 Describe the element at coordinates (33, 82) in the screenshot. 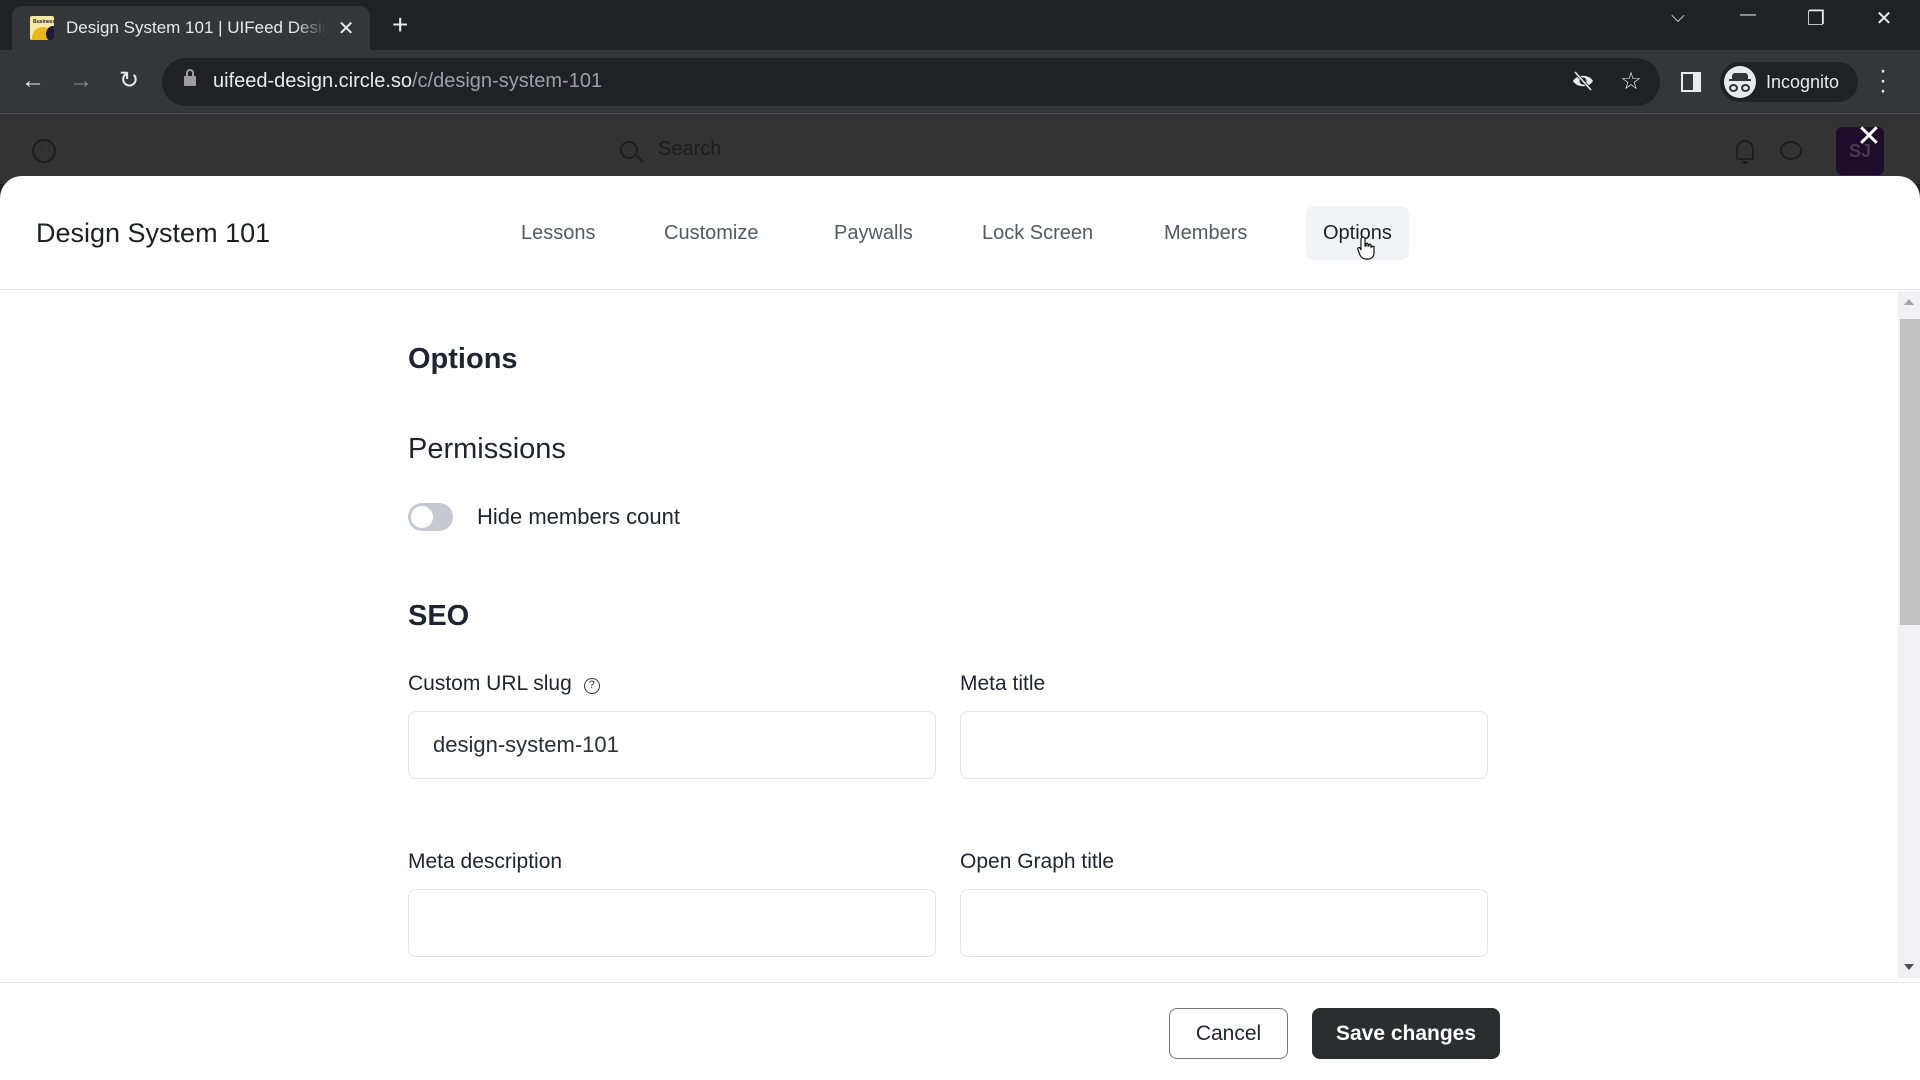

I see `back-arrow-icon: ←` at that location.